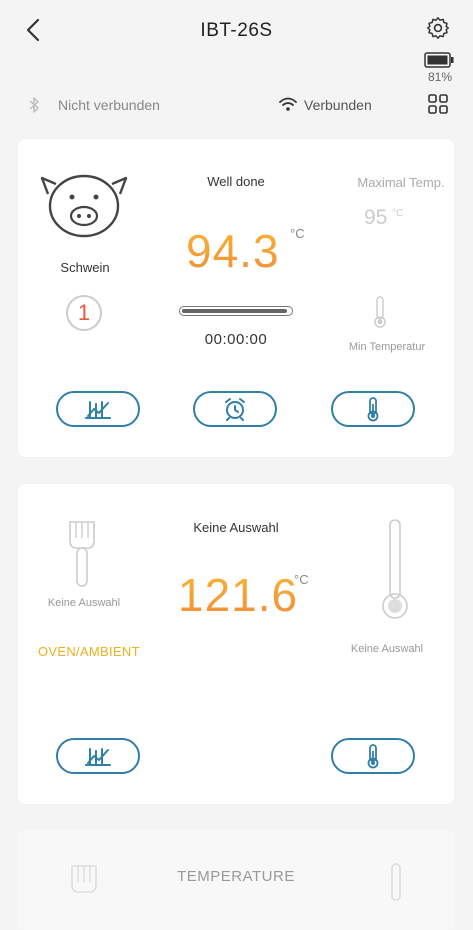  What do you see at coordinates (236, 30) in the screenshot?
I see `page-title: IBT-26S` at bounding box center [236, 30].